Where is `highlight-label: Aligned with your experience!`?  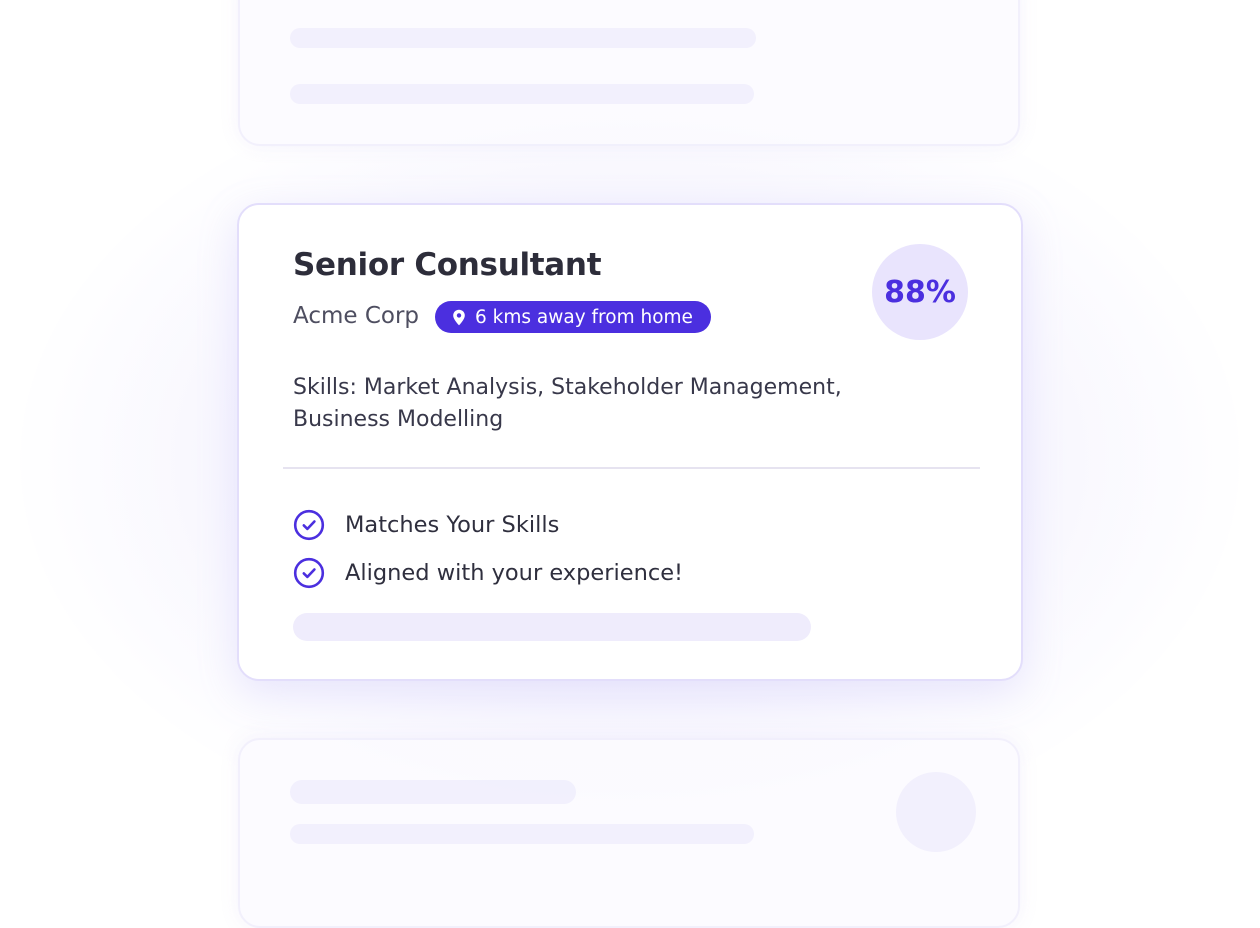
highlight-label: Aligned with your experience! is located at coordinates (514, 573).